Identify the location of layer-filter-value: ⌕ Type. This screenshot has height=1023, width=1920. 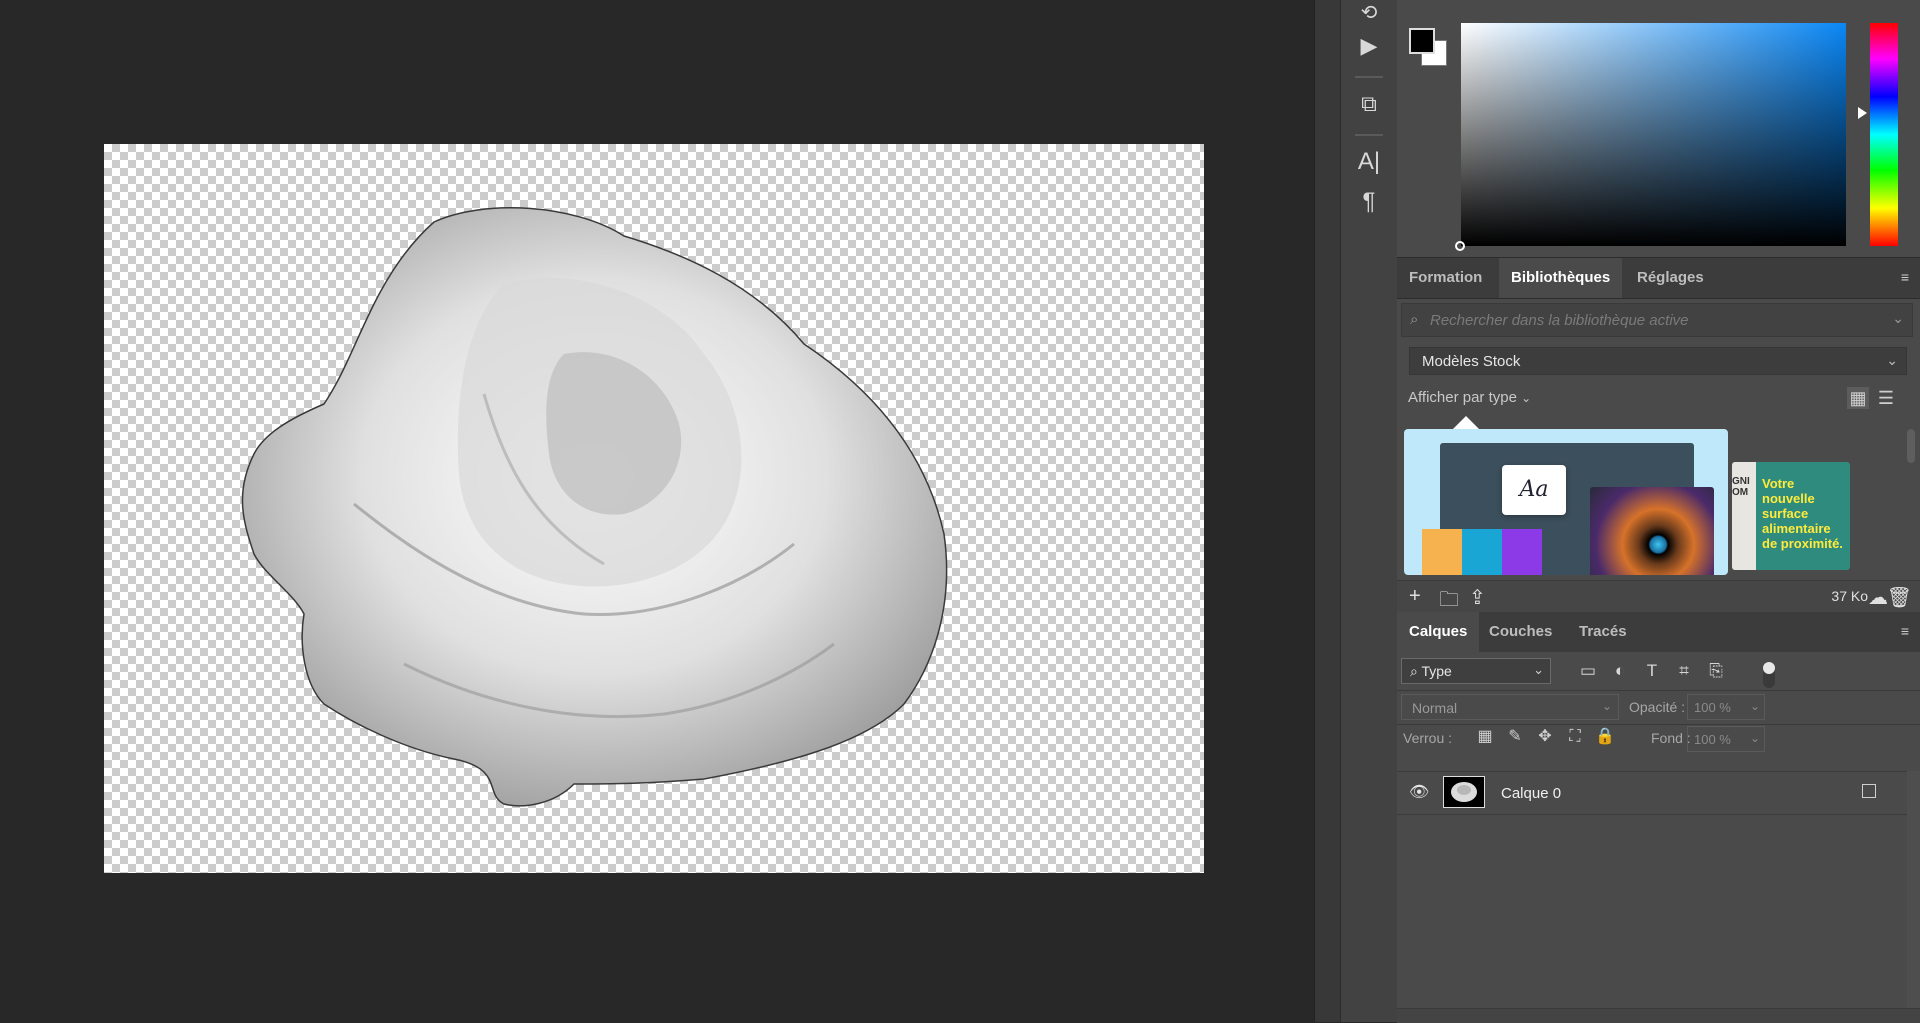
(1431, 671).